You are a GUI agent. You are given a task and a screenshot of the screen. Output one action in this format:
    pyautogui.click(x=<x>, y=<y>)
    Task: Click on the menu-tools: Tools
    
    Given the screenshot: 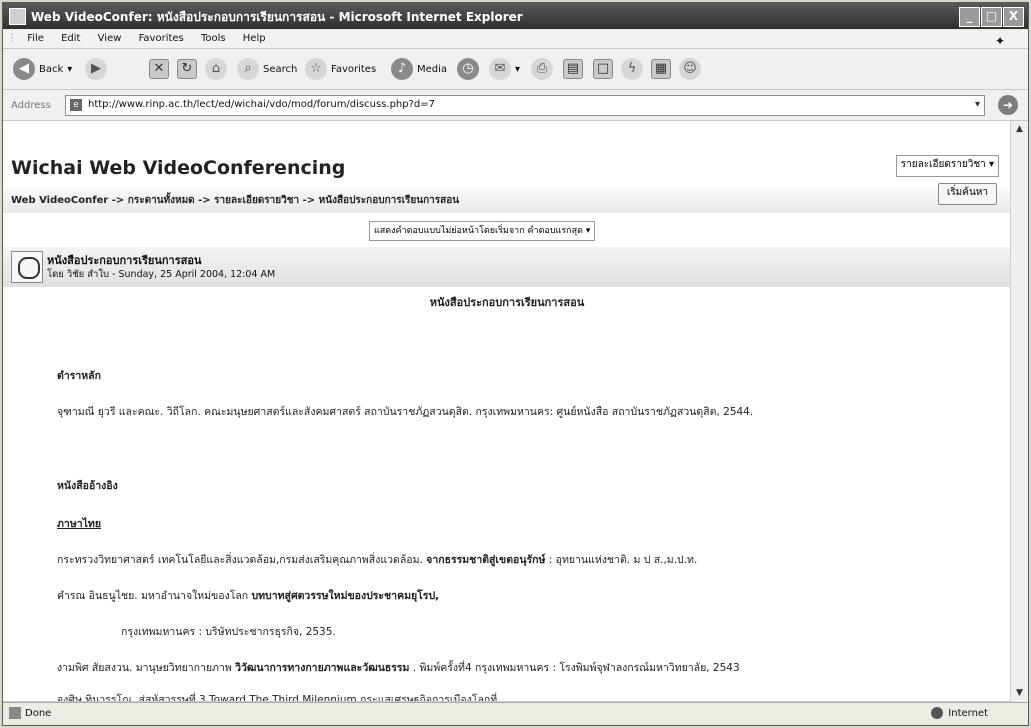 What is the action you would take?
    pyautogui.click(x=213, y=37)
    